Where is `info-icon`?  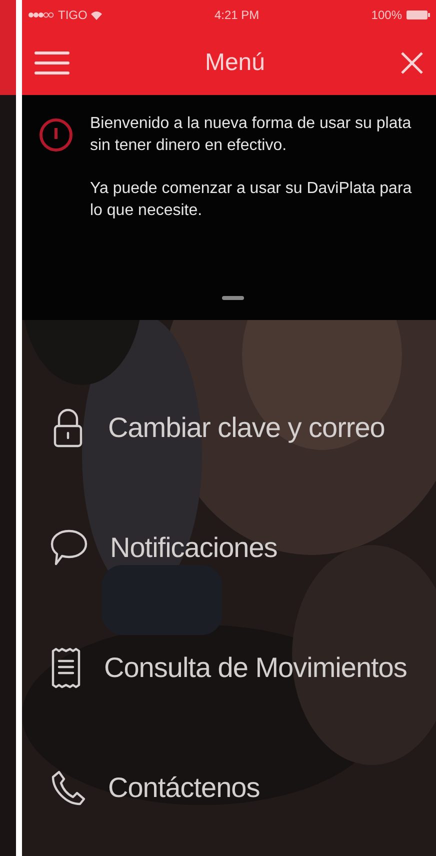
info-icon is located at coordinates (56, 135).